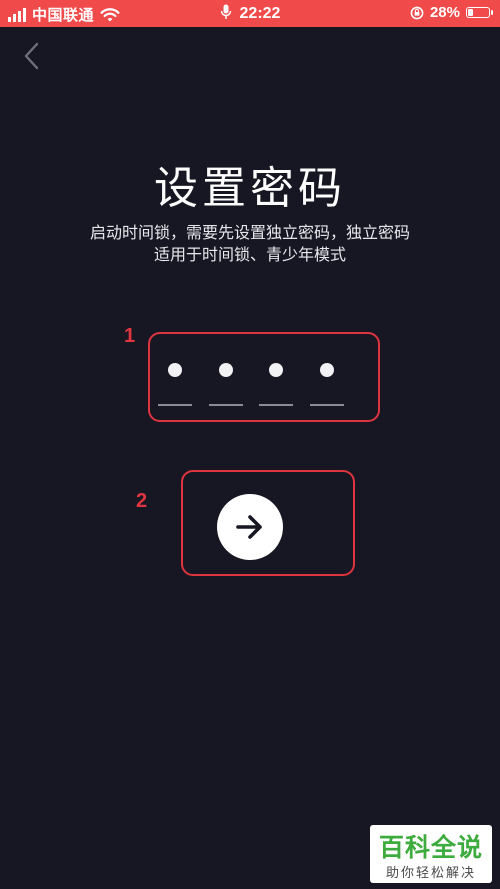  Describe the element at coordinates (479, 12) in the screenshot. I see `battery-icon` at that location.